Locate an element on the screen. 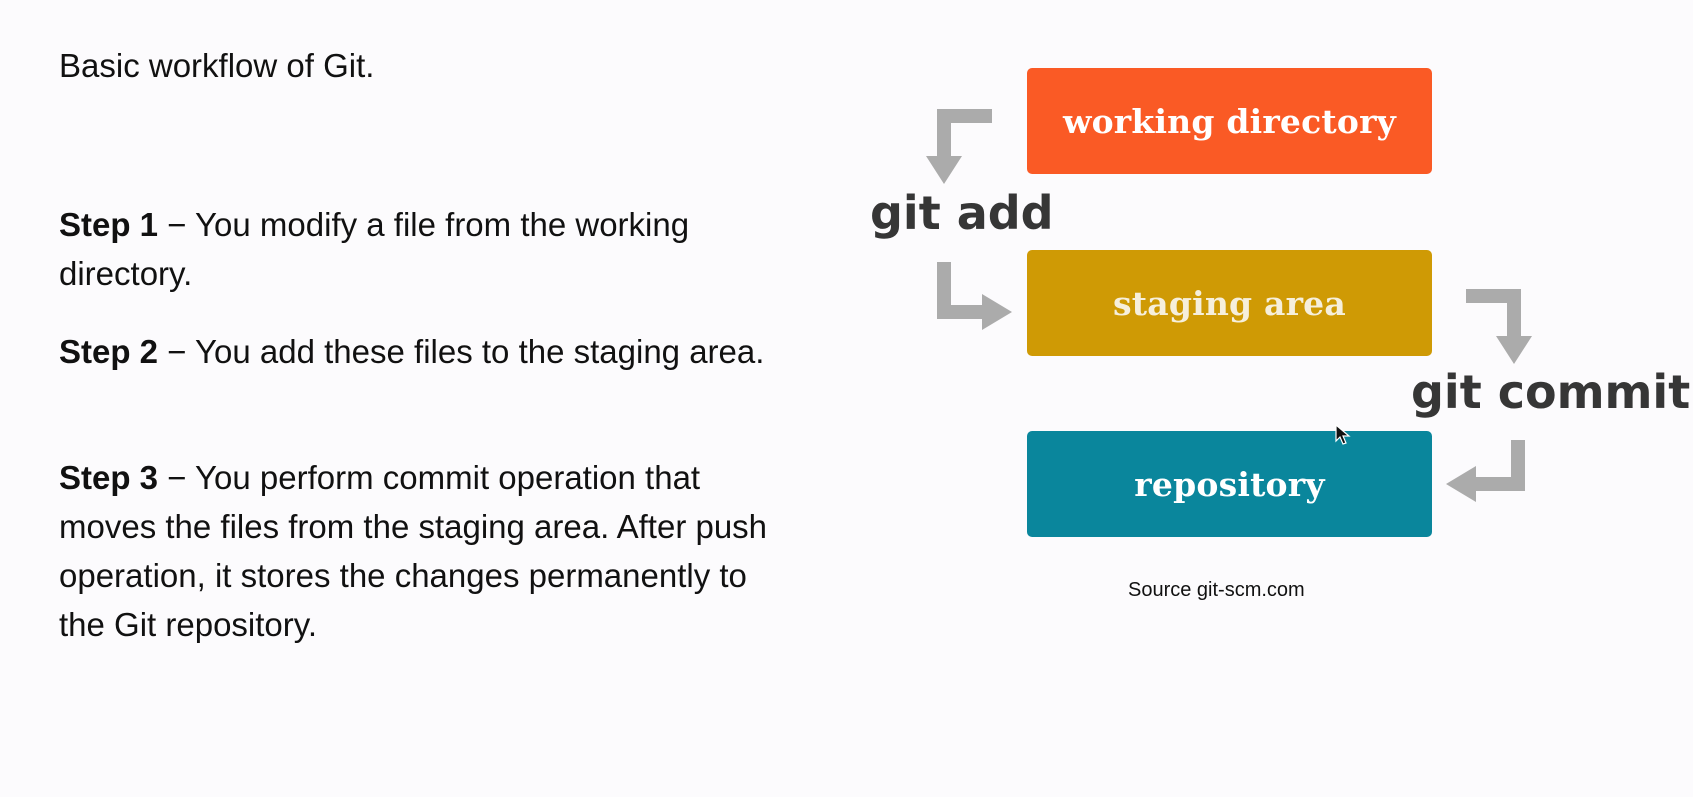 The width and height of the screenshot is (1693, 797). step-3-label: Step 3 is located at coordinates (109, 477).